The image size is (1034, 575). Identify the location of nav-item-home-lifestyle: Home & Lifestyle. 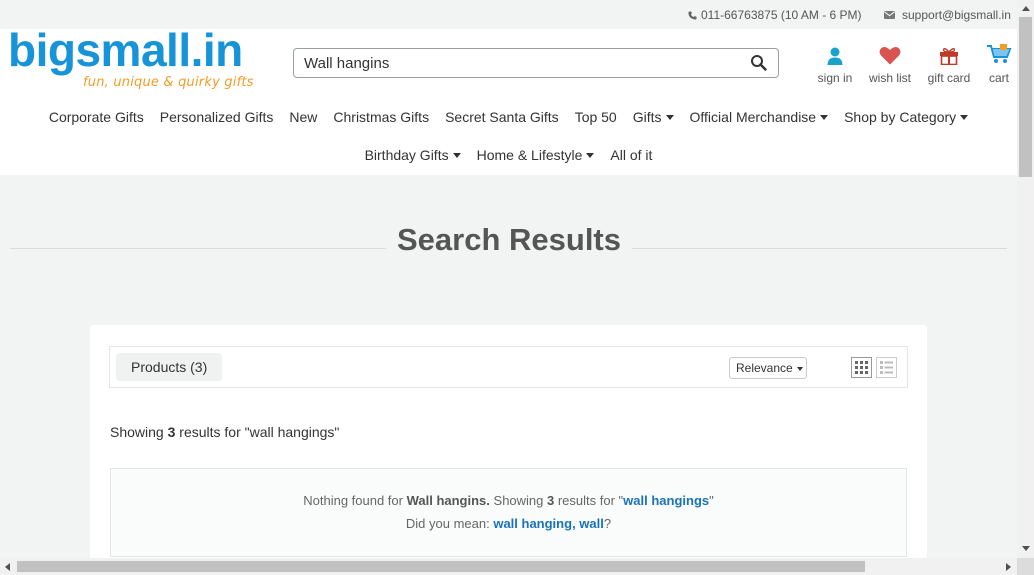
(536, 155).